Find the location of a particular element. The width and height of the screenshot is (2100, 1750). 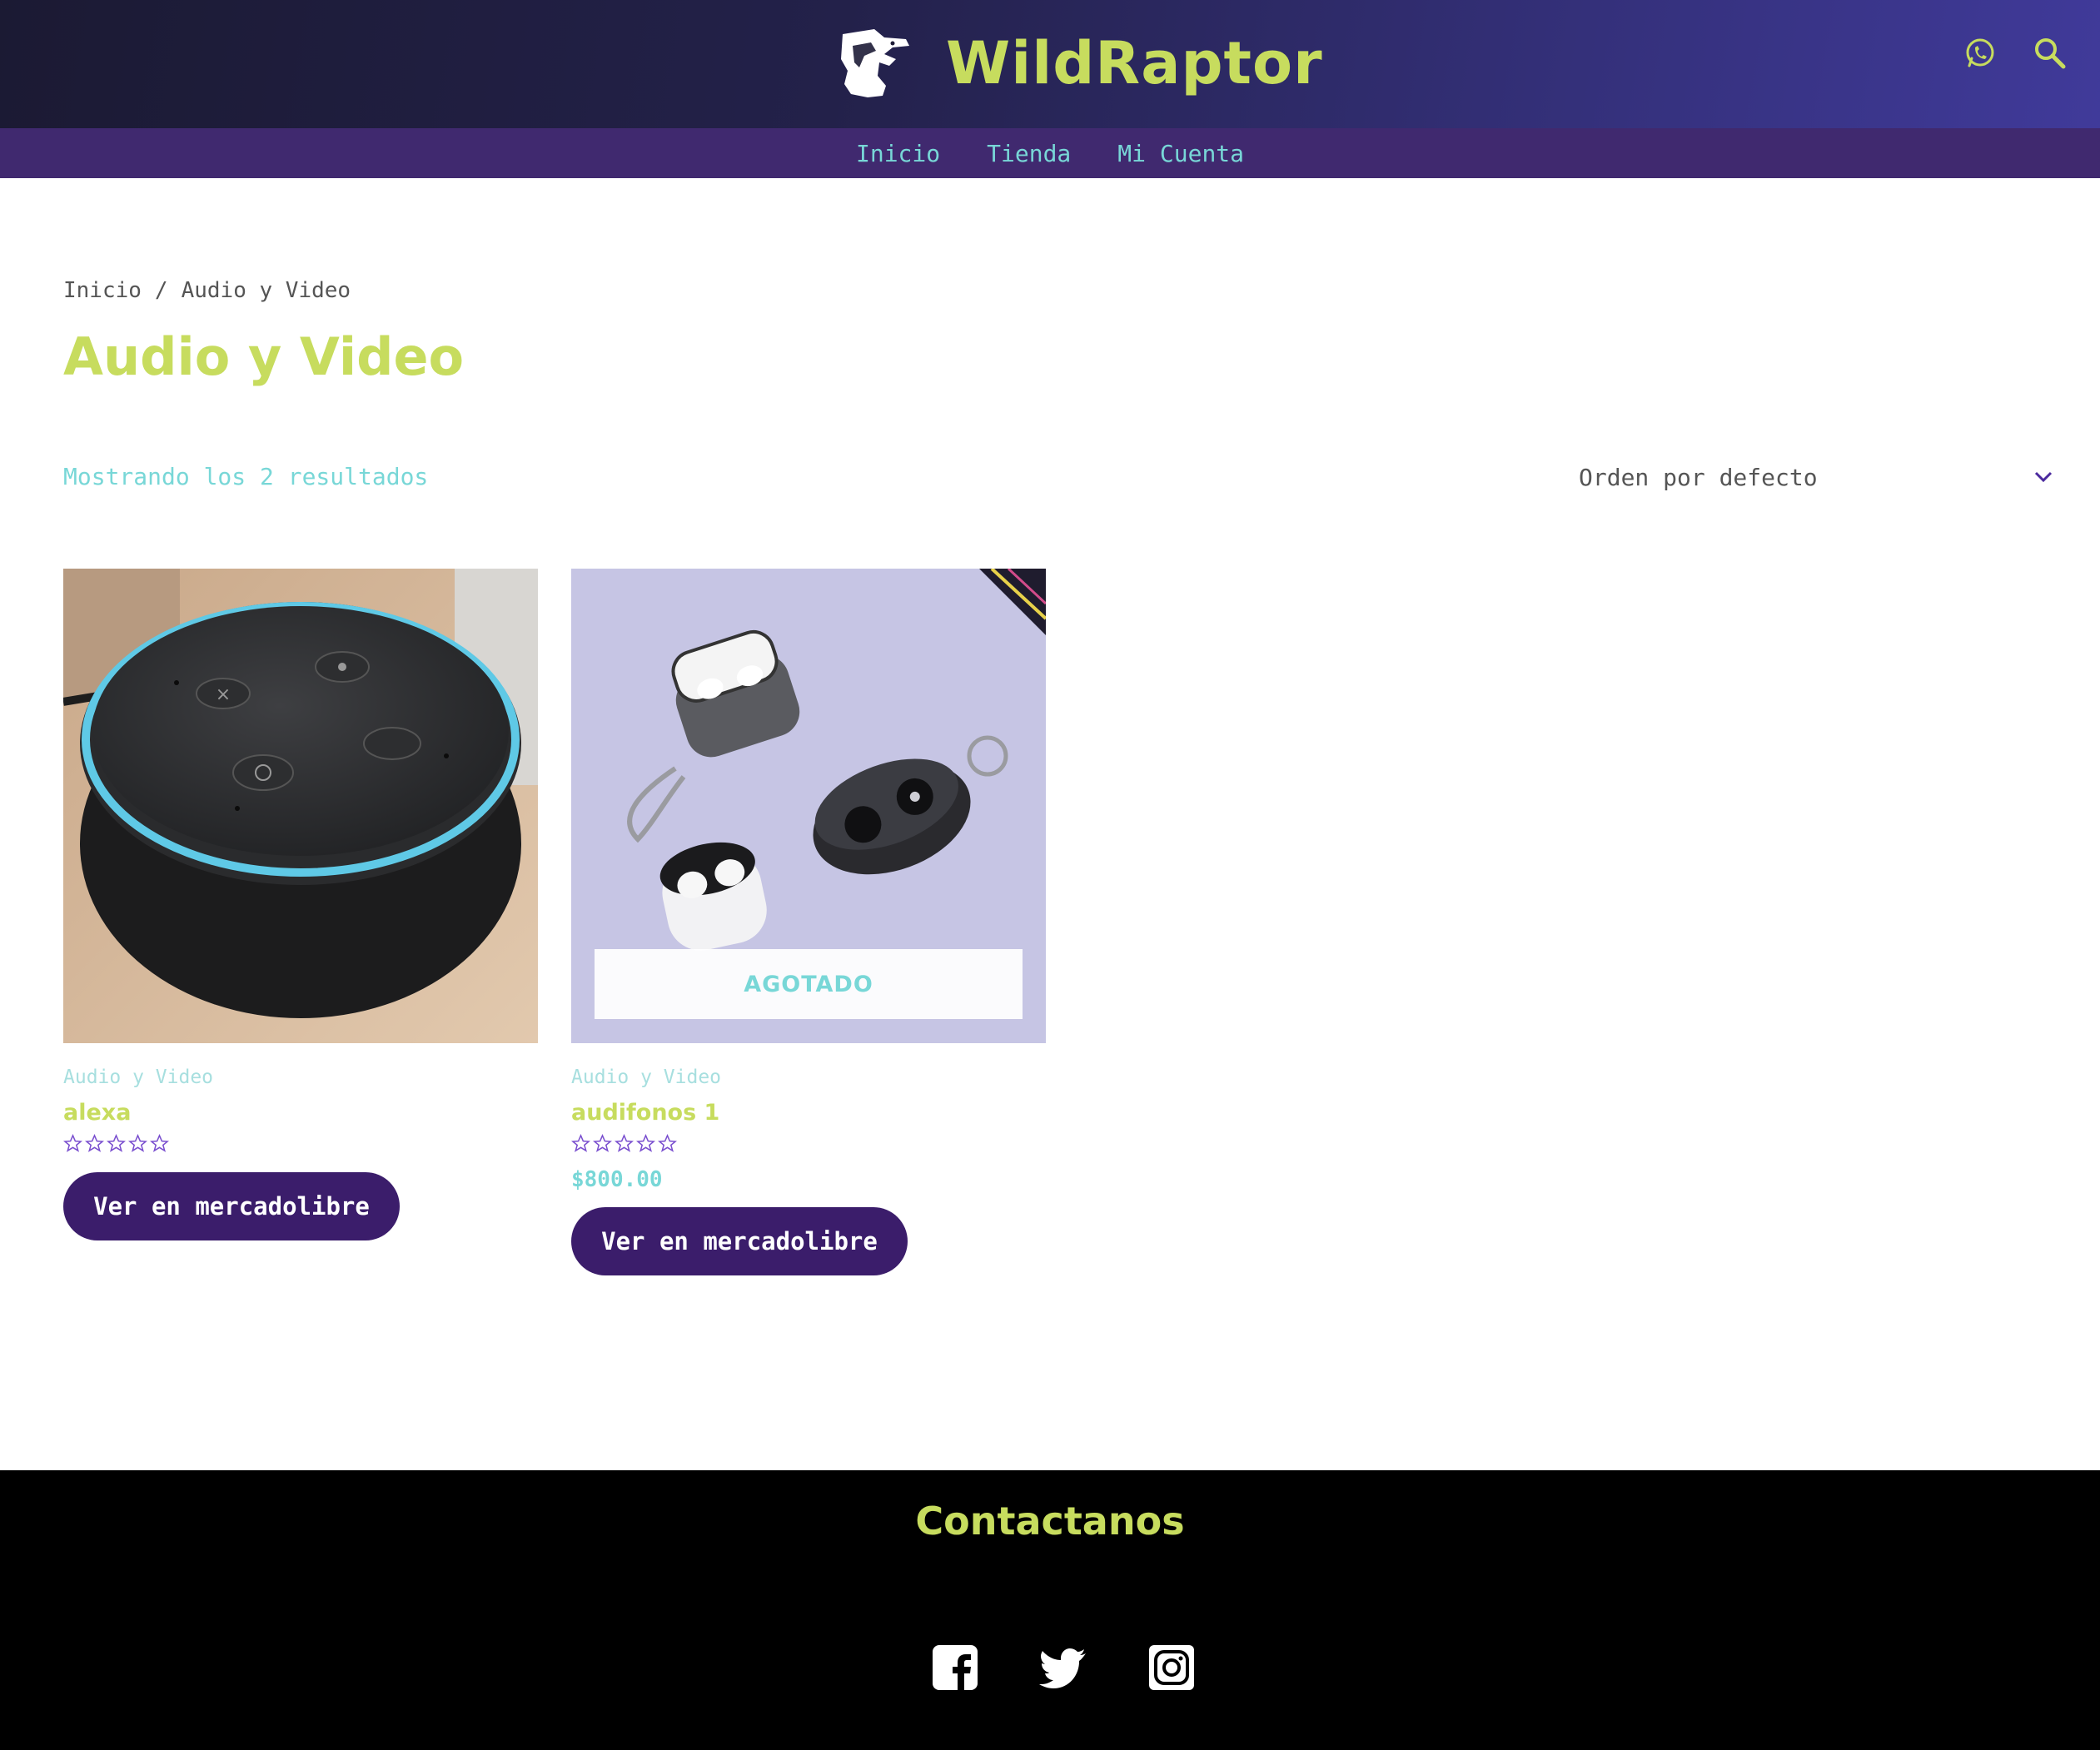

facebook-icon is located at coordinates (955, 1667).